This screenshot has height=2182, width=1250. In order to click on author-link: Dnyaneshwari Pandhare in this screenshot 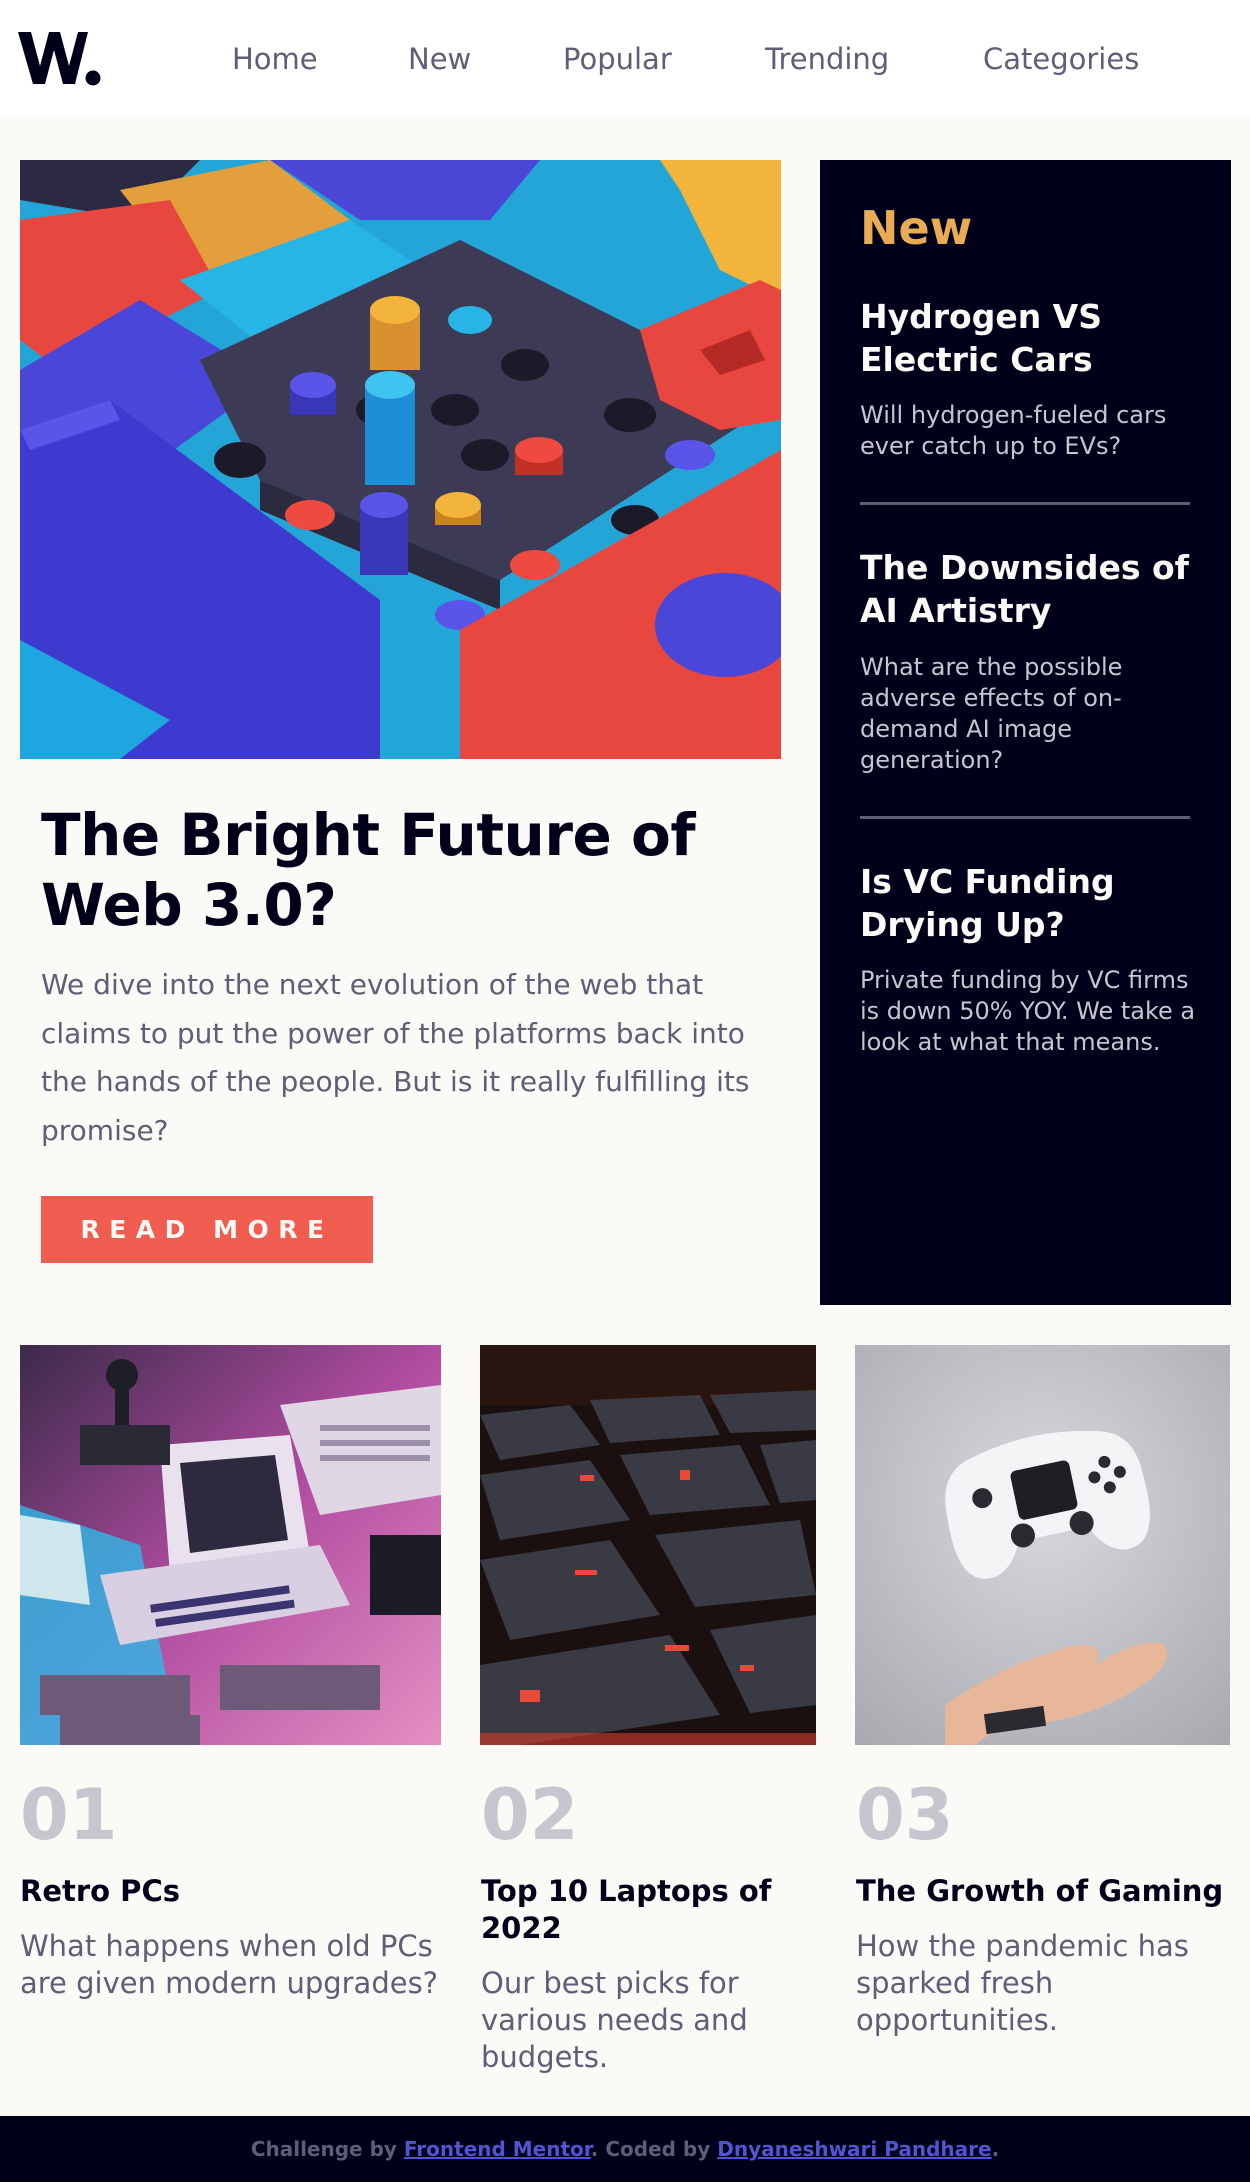, I will do `click(854, 2149)`.